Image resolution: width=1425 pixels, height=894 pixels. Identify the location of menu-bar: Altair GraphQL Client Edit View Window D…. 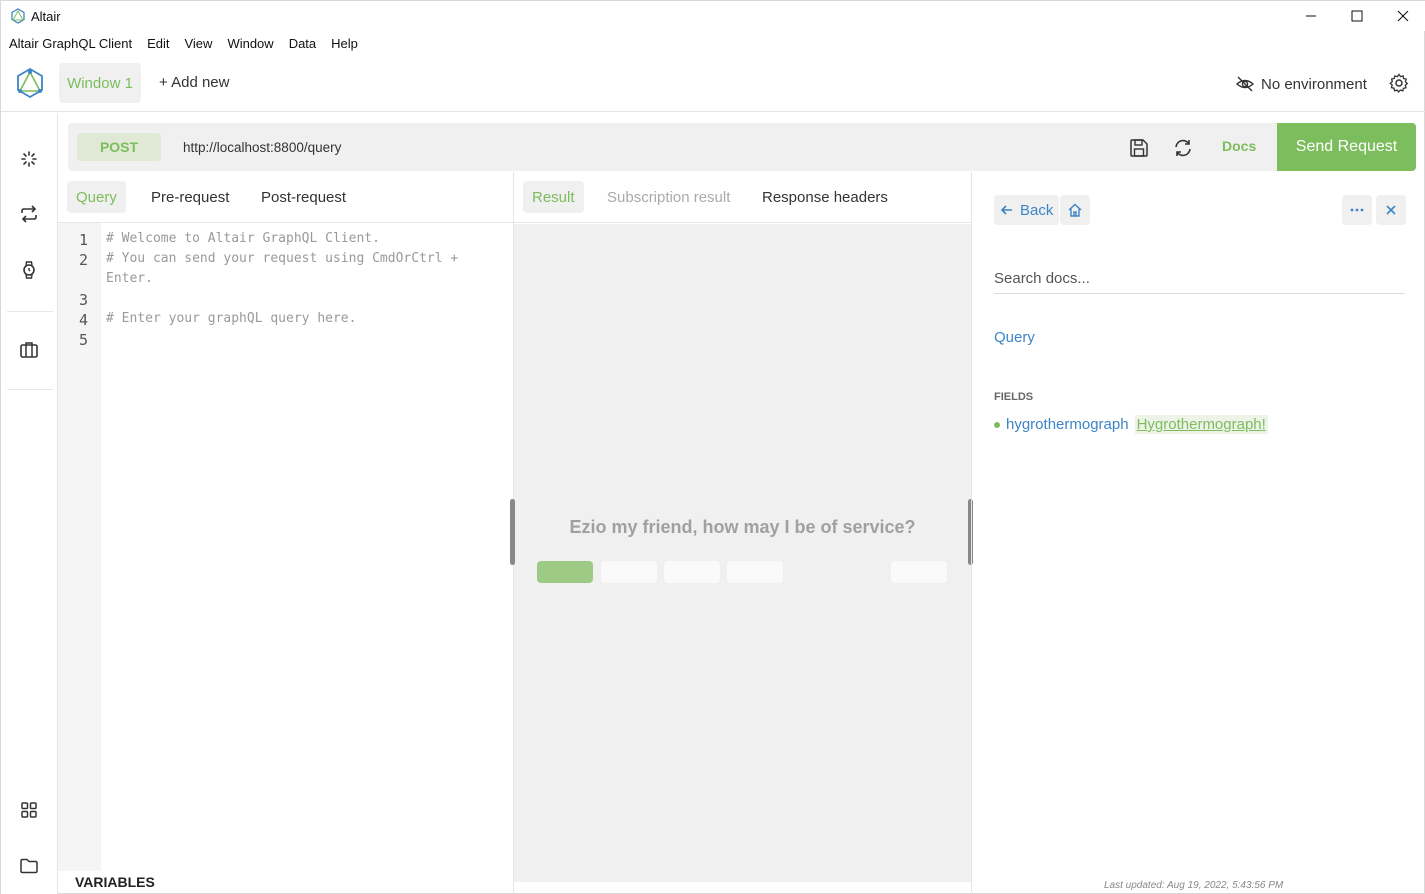
(183, 44).